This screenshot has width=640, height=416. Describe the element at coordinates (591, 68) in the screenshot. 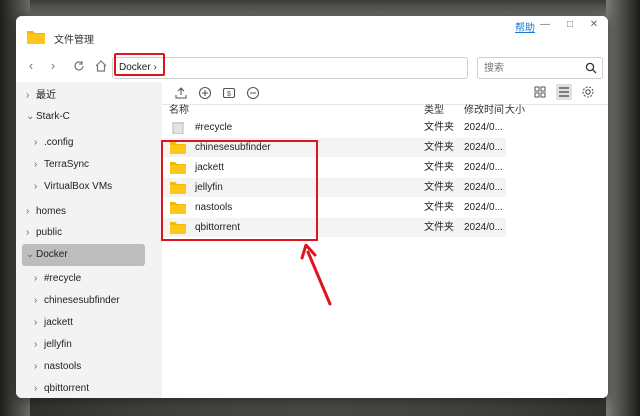

I see `search-icon` at that location.